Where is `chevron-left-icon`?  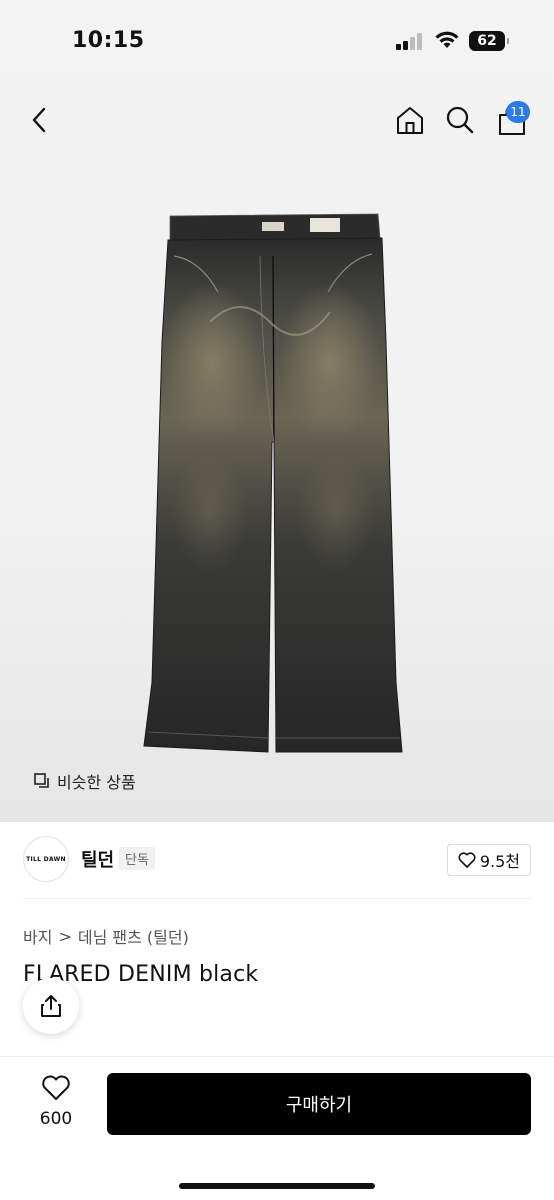
chevron-left-icon is located at coordinates (39, 120).